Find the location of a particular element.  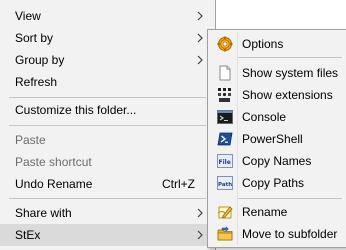

submenu-item-console-label: Console is located at coordinates (264, 117).